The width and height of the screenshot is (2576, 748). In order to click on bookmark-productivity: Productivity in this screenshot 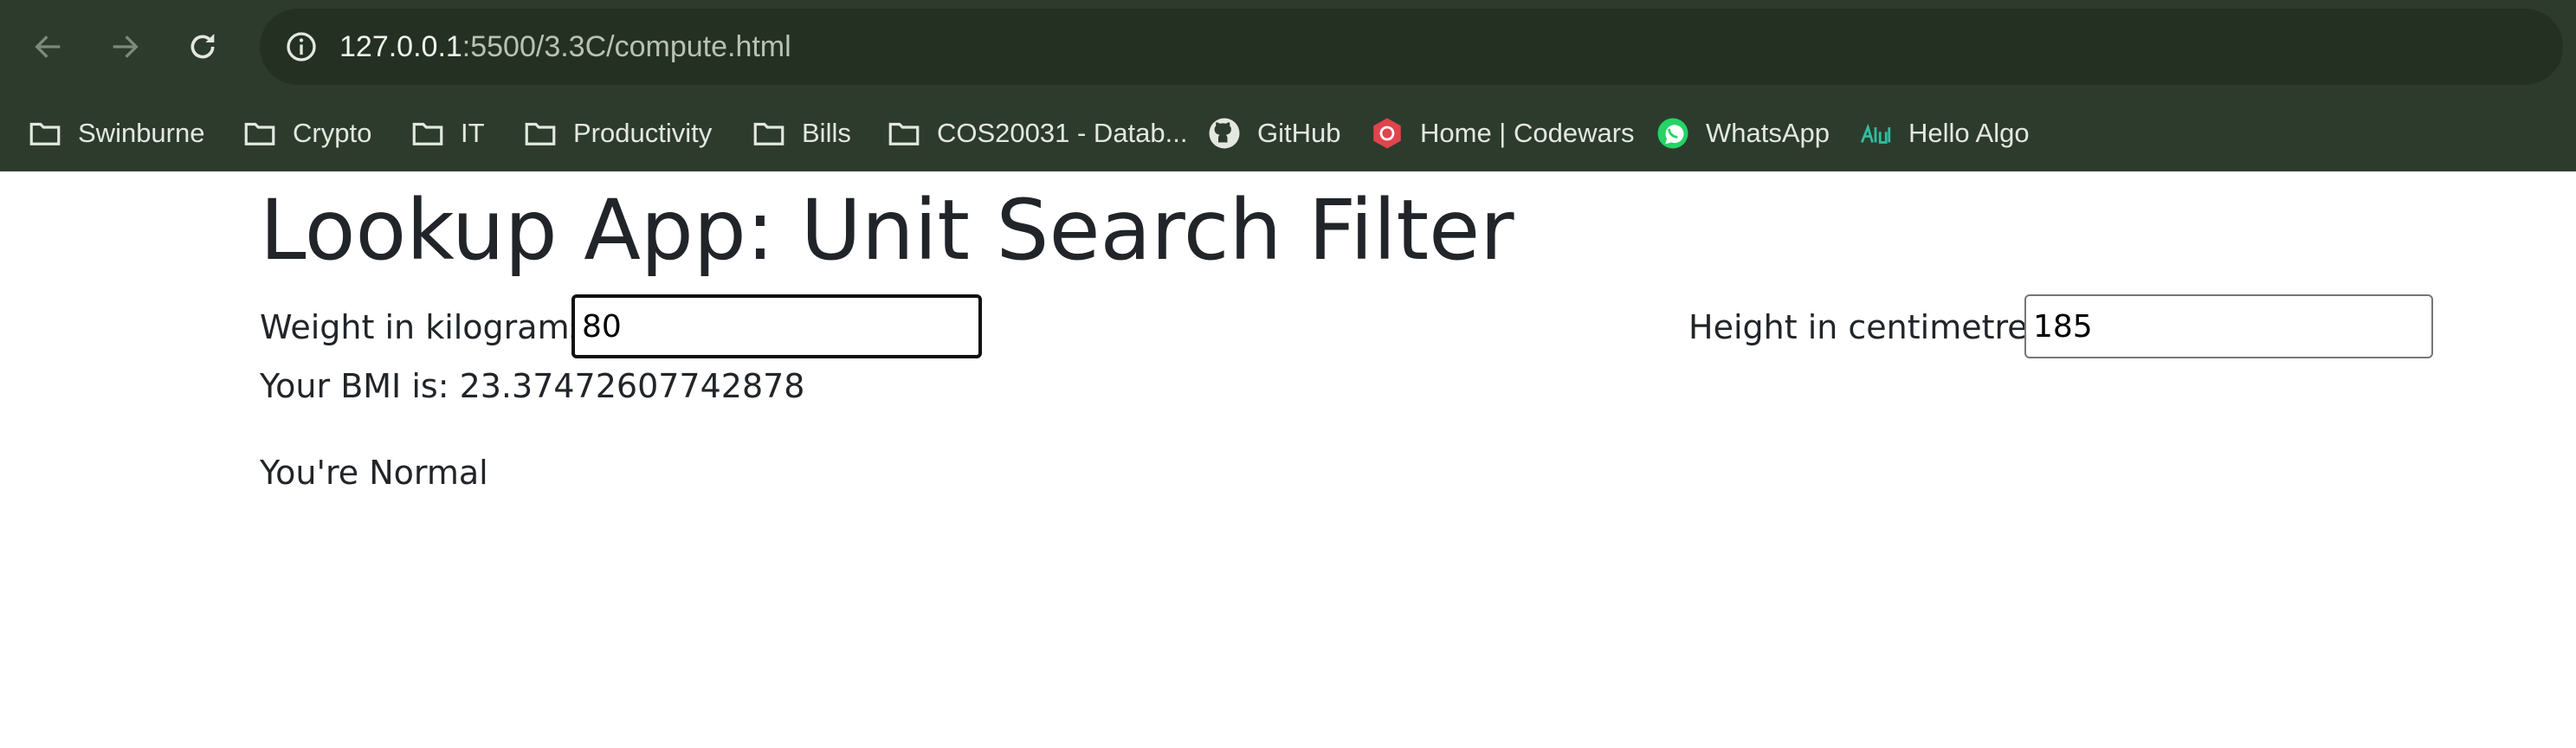, I will do `click(616, 133)`.